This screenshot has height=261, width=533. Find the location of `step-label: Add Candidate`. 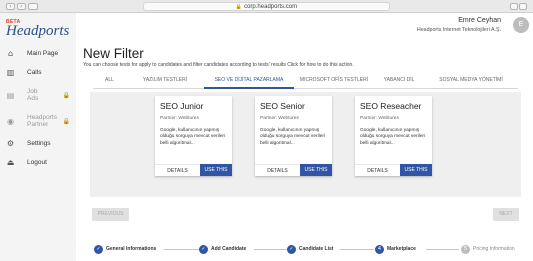

step-label: Add Candidate is located at coordinates (229, 249).